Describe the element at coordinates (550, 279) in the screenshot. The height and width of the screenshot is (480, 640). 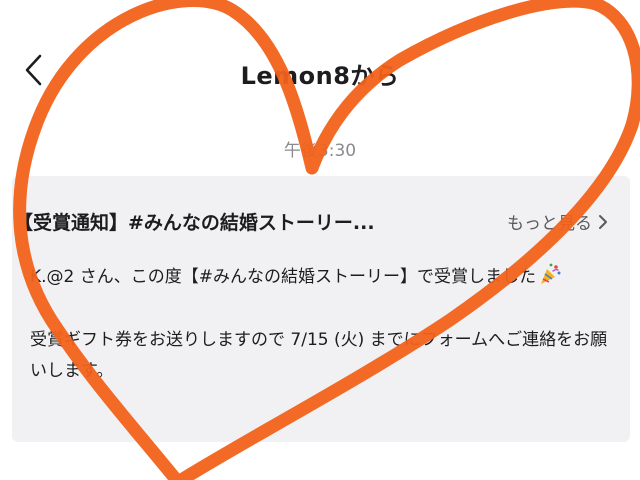
I see `party-popper-icon` at that location.